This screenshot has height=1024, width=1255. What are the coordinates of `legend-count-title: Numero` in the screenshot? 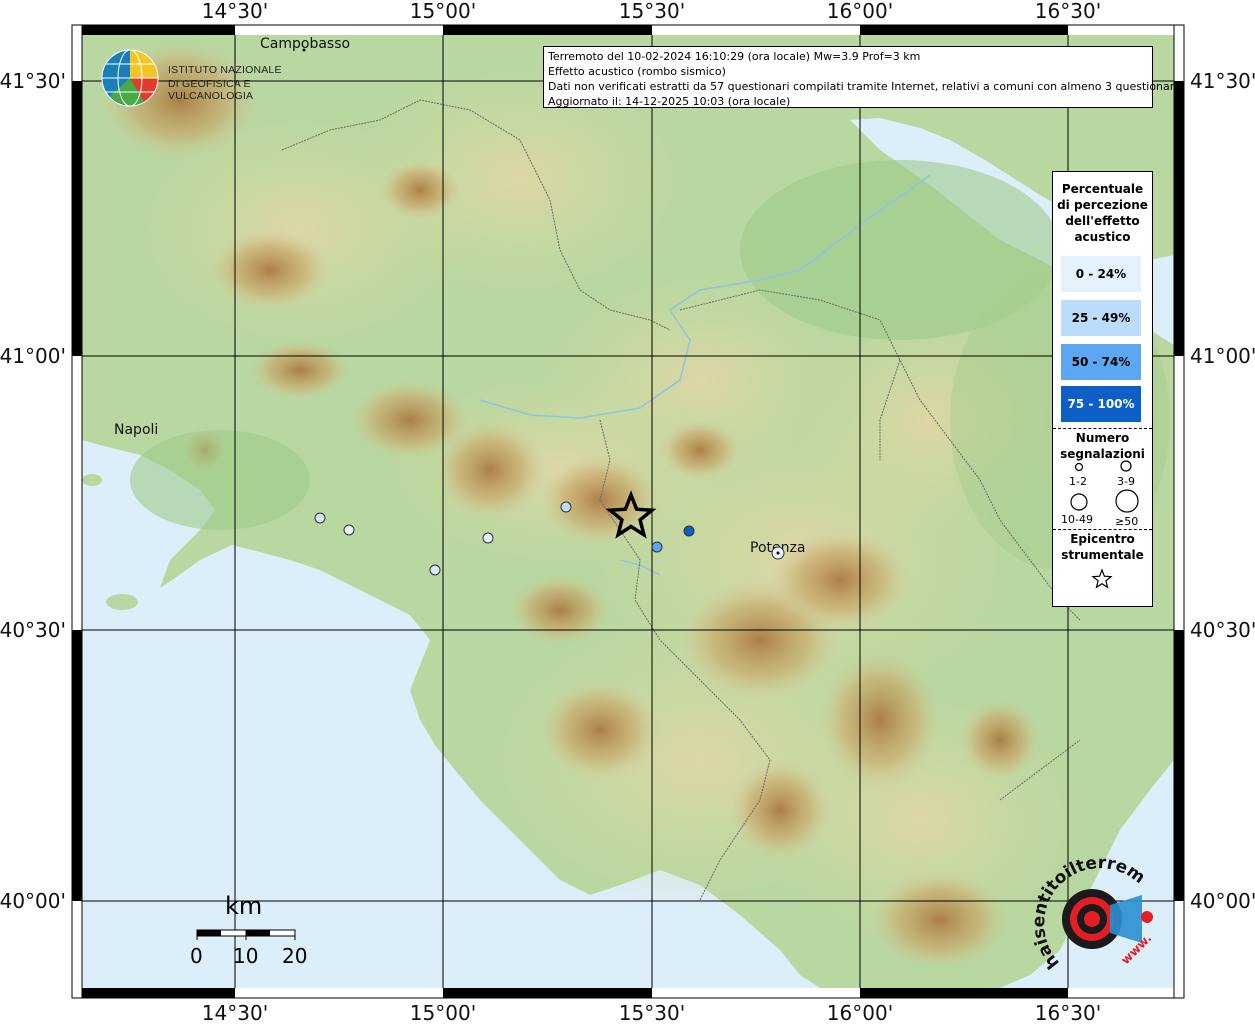 It's located at (1102, 438).